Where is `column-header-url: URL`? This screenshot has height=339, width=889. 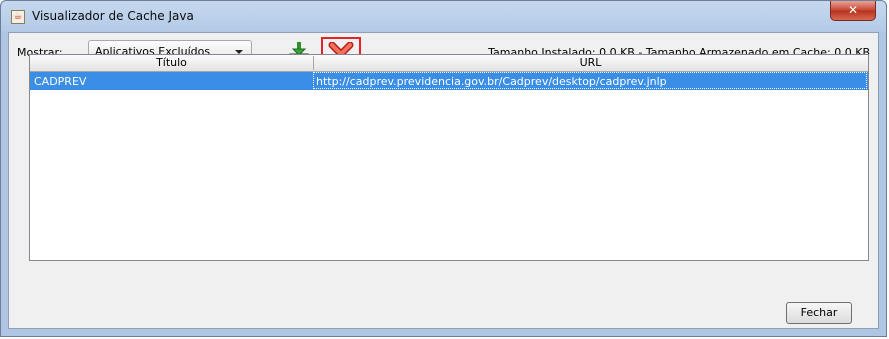 column-header-url: URL is located at coordinates (590, 63).